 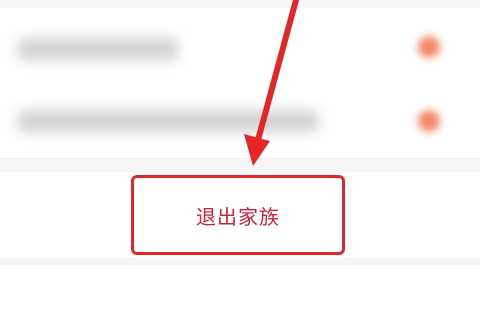 What do you see at coordinates (240, 158) in the screenshot?
I see `divider` at bounding box center [240, 158].